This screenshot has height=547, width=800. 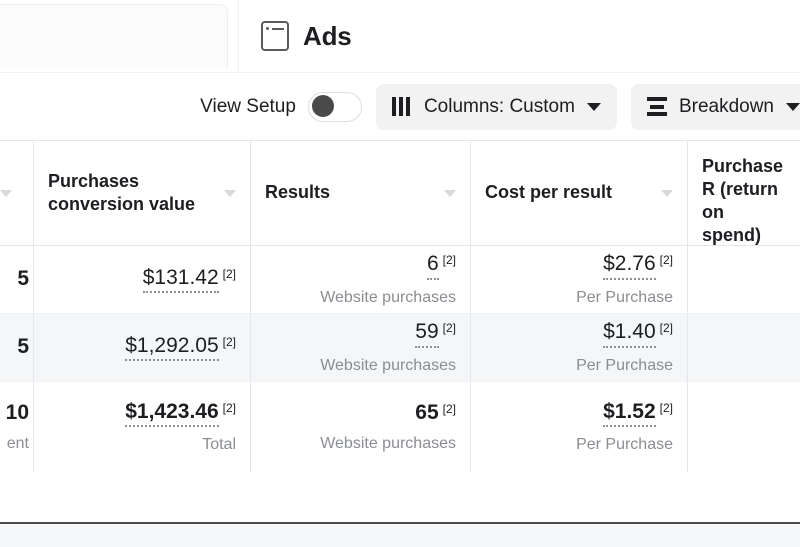 What do you see at coordinates (275, 36) in the screenshot?
I see `ads-card-icon` at bounding box center [275, 36].